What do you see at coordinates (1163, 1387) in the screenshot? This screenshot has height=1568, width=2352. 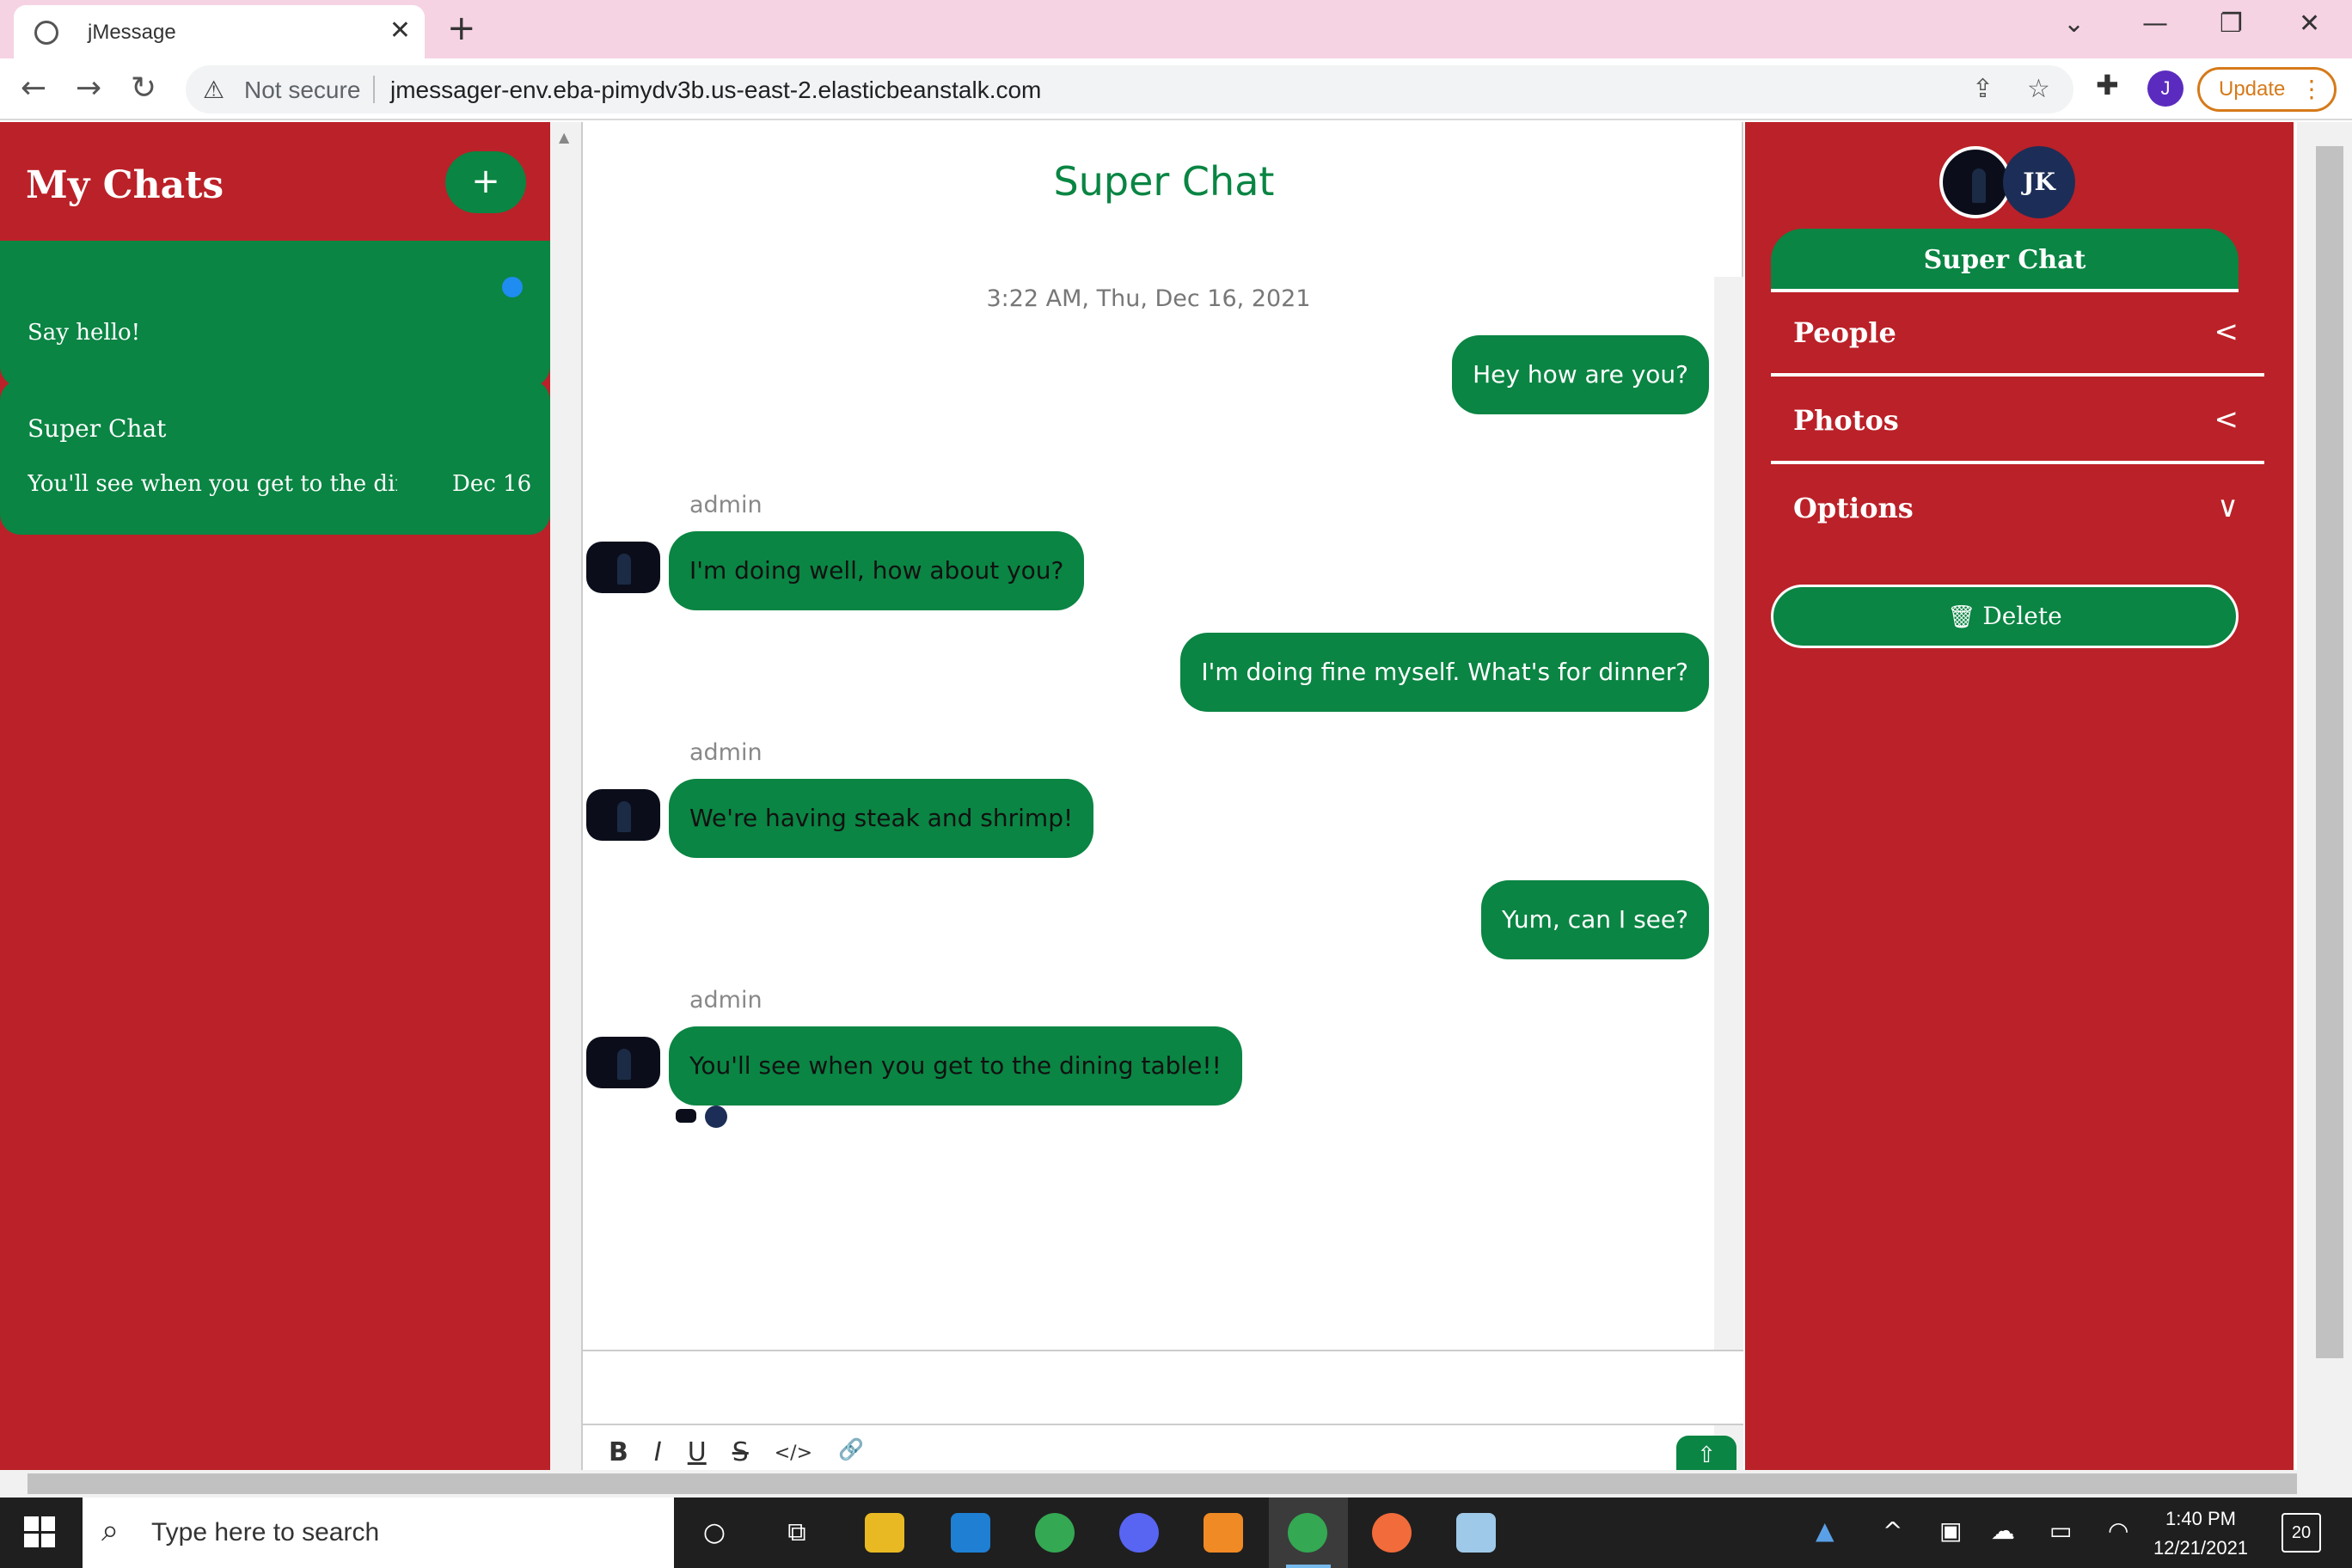 I see `message-input` at bounding box center [1163, 1387].